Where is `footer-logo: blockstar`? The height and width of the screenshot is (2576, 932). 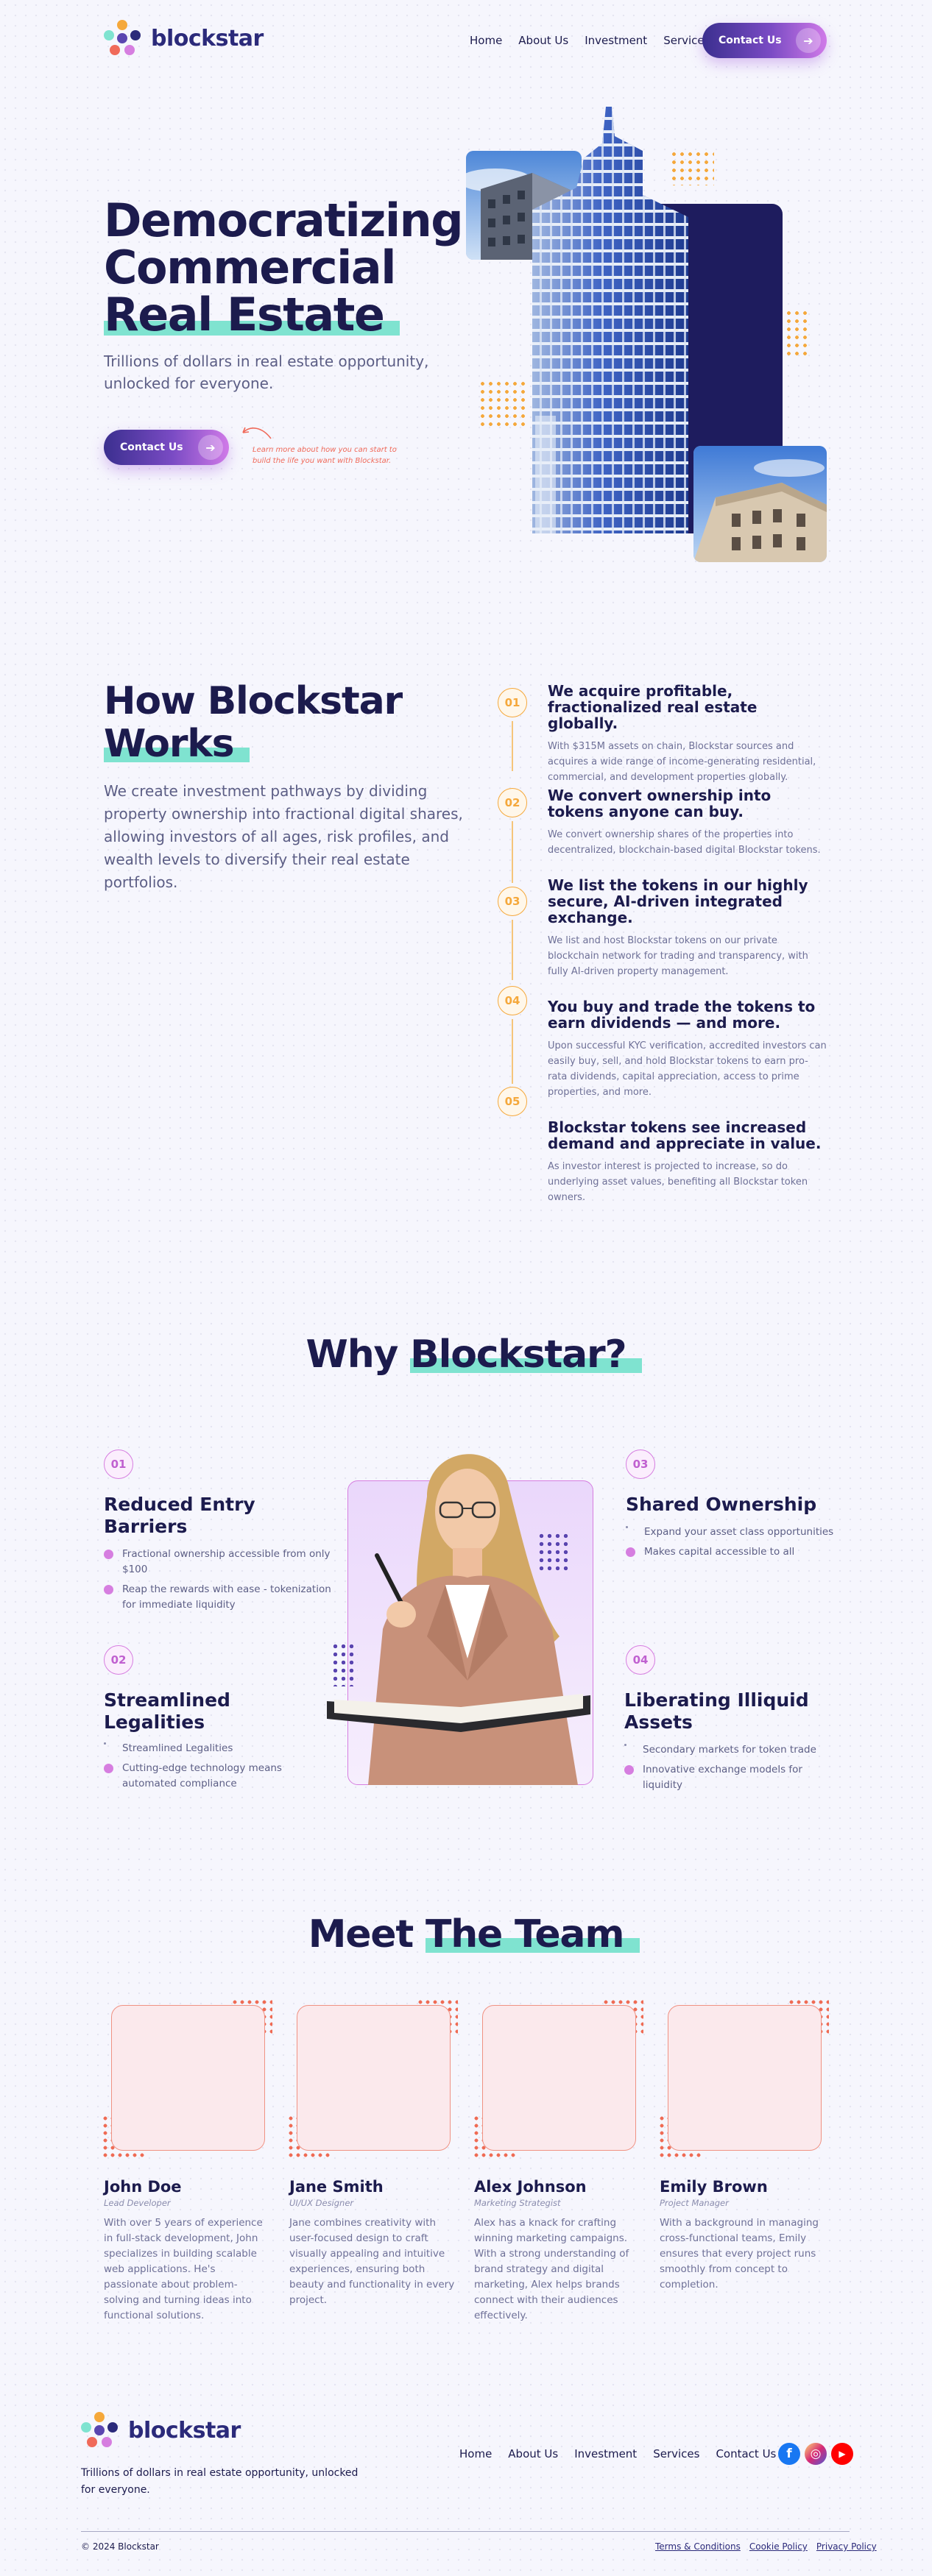 footer-logo: blockstar is located at coordinates (161, 2430).